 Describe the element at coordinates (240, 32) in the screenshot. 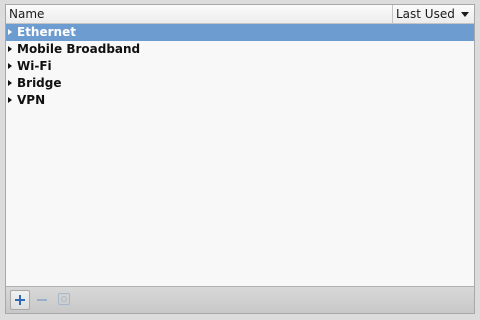

I see `list-item-ethernet: Ethernet` at that location.